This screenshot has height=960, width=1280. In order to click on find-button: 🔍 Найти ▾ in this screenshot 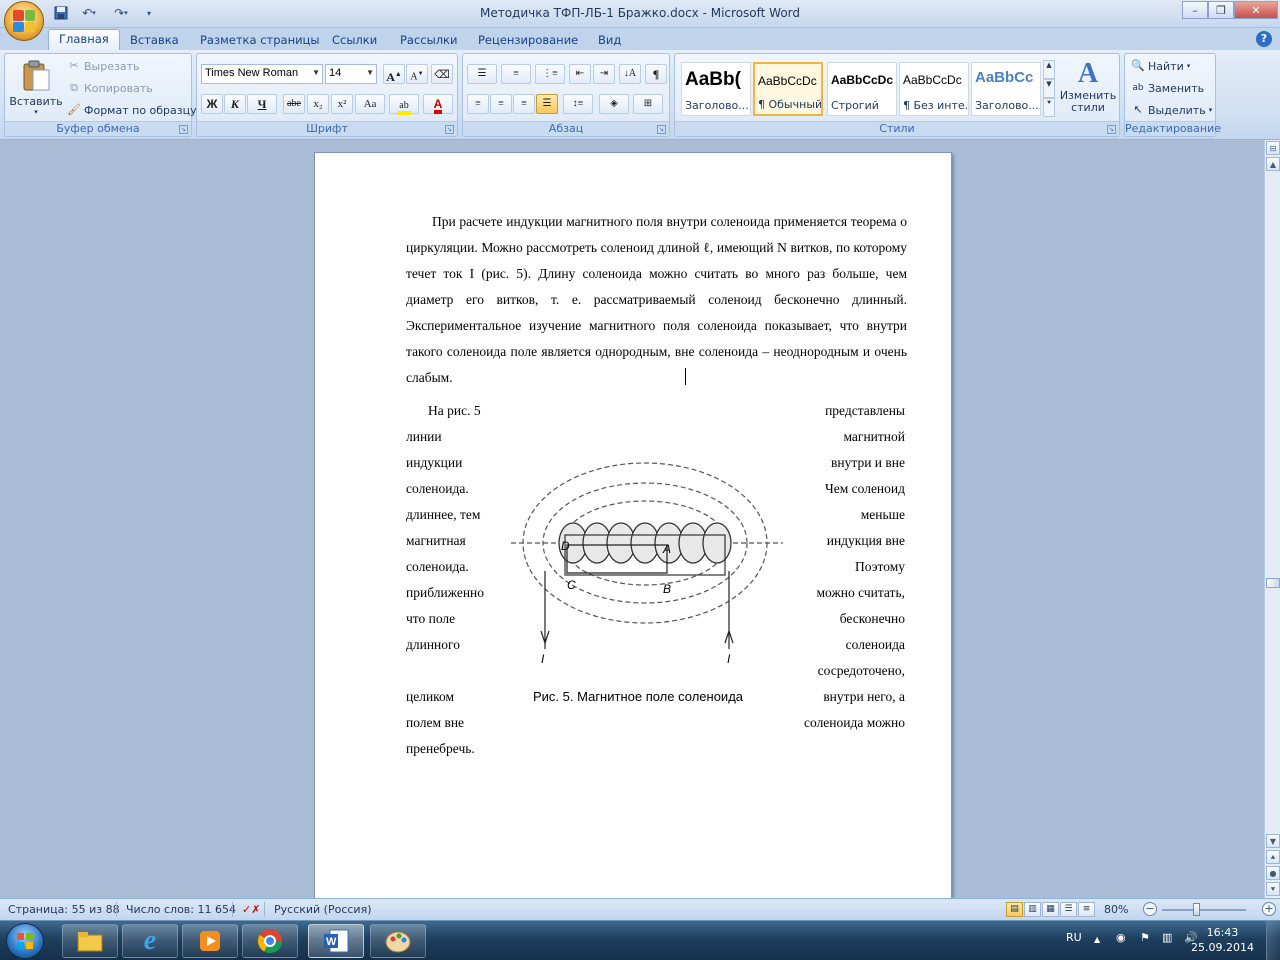, I will do `click(1160, 66)`.